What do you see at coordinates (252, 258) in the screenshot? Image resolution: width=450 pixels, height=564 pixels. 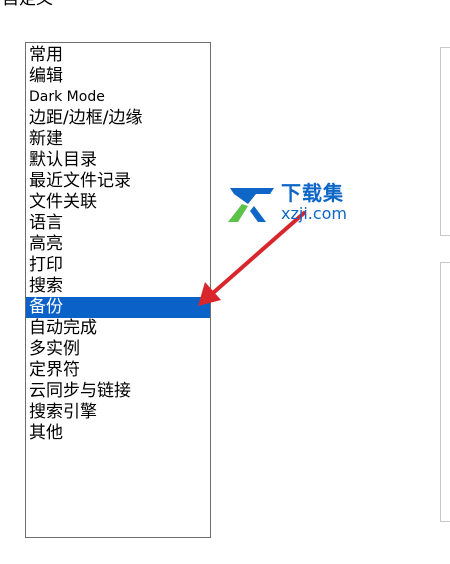 I see `annotation-arrow` at bounding box center [252, 258].